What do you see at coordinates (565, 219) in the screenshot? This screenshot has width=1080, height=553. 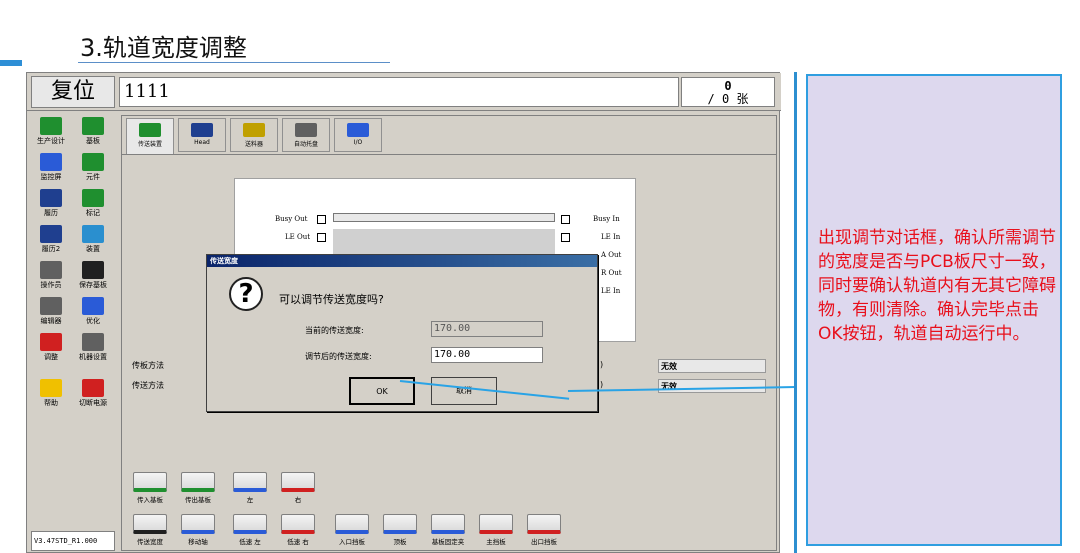 I see `busy-in-check` at bounding box center [565, 219].